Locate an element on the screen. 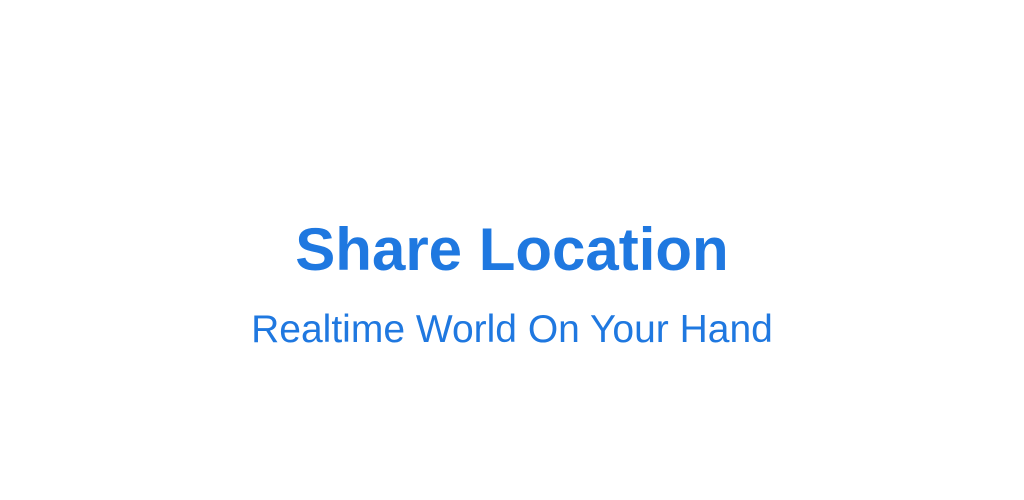 The width and height of the screenshot is (1024, 500). banner-subtitle: Realtime World On Your Hand is located at coordinates (512, 329).